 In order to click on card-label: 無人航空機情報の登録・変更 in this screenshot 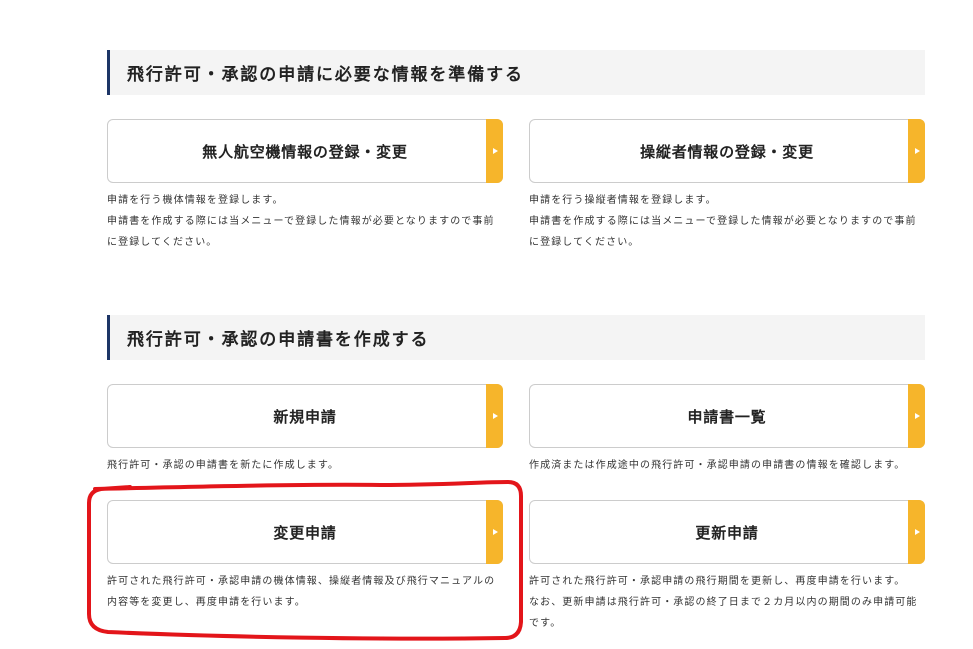, I will do `click(305, 152)`.